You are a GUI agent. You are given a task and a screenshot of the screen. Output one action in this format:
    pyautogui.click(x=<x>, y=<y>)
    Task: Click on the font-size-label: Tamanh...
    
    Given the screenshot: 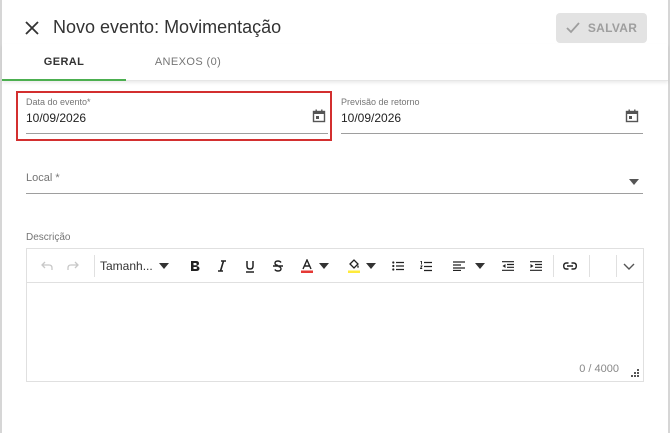 What is the action you would take?
    pyautogui.click(x=126, y=266)
    